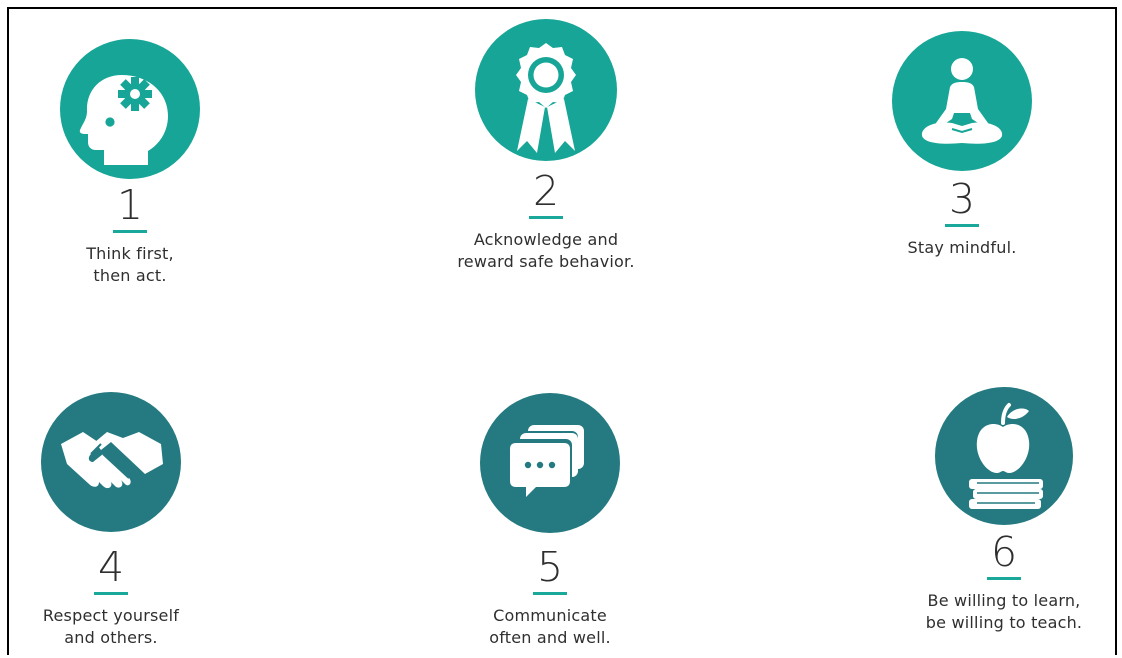 This screenshot has width=1122, height=658. Describe the element at coordinates (1004, 600) in the screenshot. I see `tip-caption-6-line-1: Be willing to learn,` at that location.